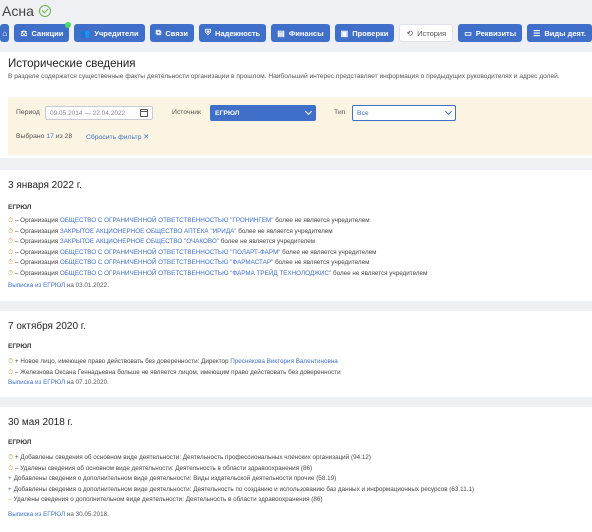  I want to click on plus-icon: +, so click(10, 478).